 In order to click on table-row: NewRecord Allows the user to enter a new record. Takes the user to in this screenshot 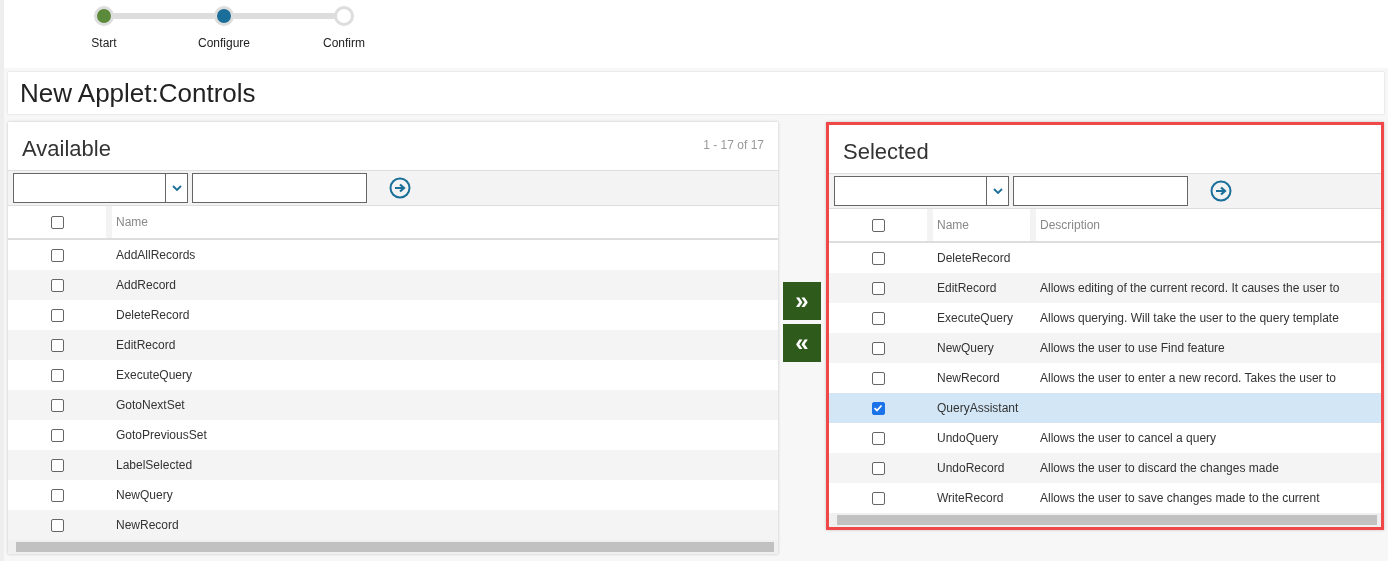, I will do `click(1105, 378)`.